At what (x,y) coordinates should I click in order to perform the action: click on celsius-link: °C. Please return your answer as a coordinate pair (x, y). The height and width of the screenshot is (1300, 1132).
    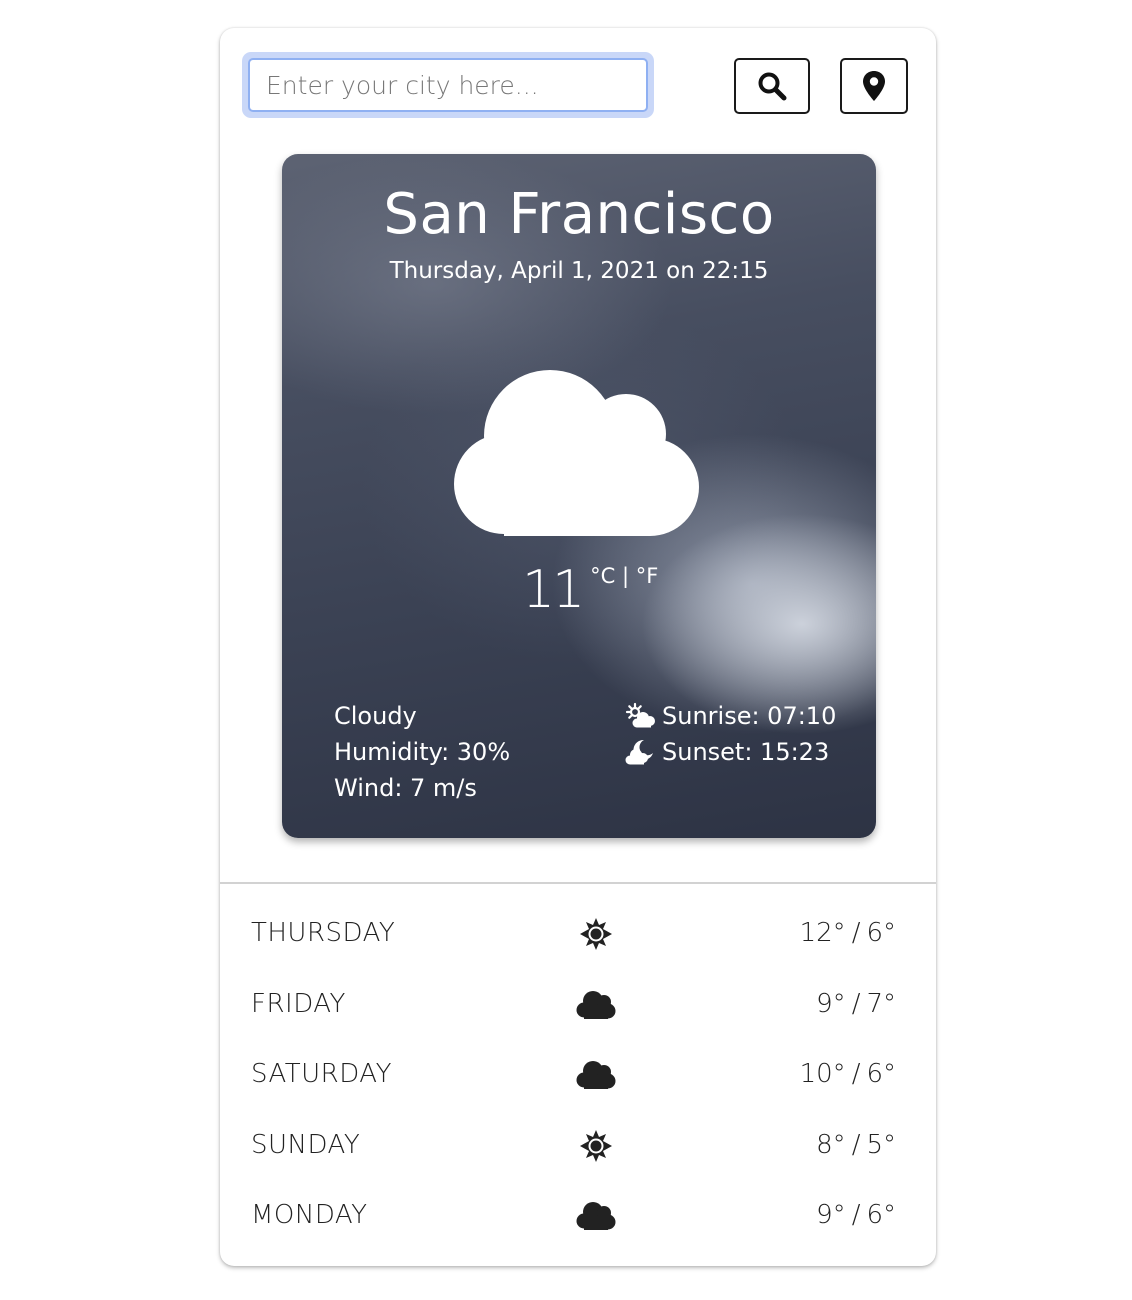
    Looking at the image, I should click on (602, 576).